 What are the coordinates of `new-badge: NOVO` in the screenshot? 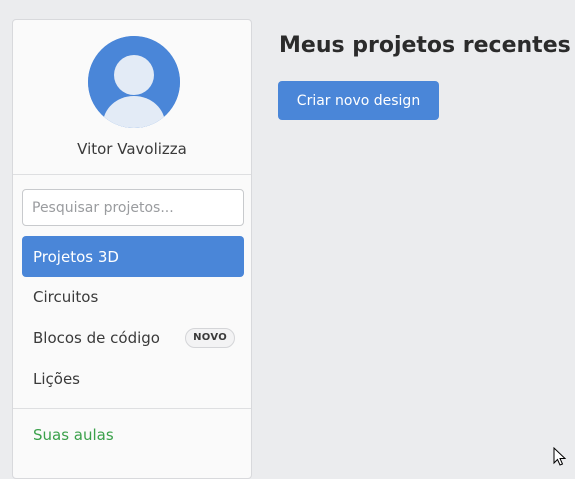 It's located at (210, 338).